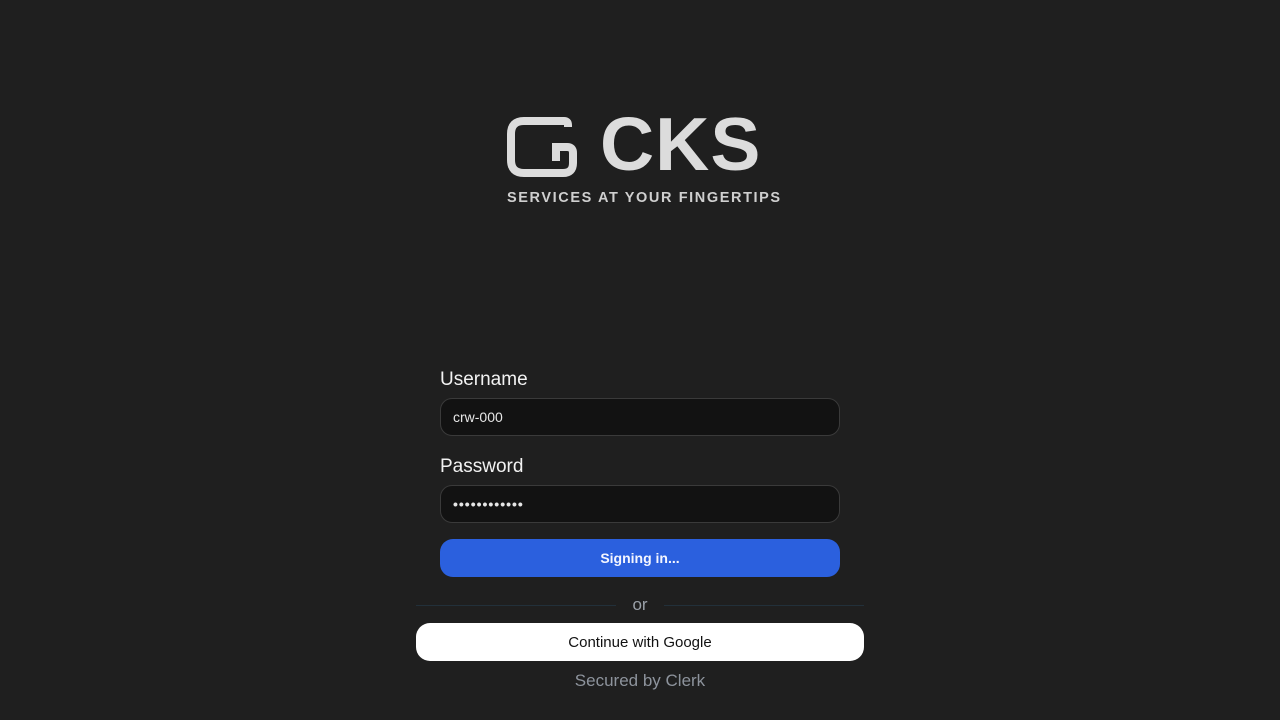  What do you see at coordinates (644, 198) in the screenshot?
I see `logo-tagline: SERVICES AT YOUR FINGERTIPS` at bounding box center [644, 198].